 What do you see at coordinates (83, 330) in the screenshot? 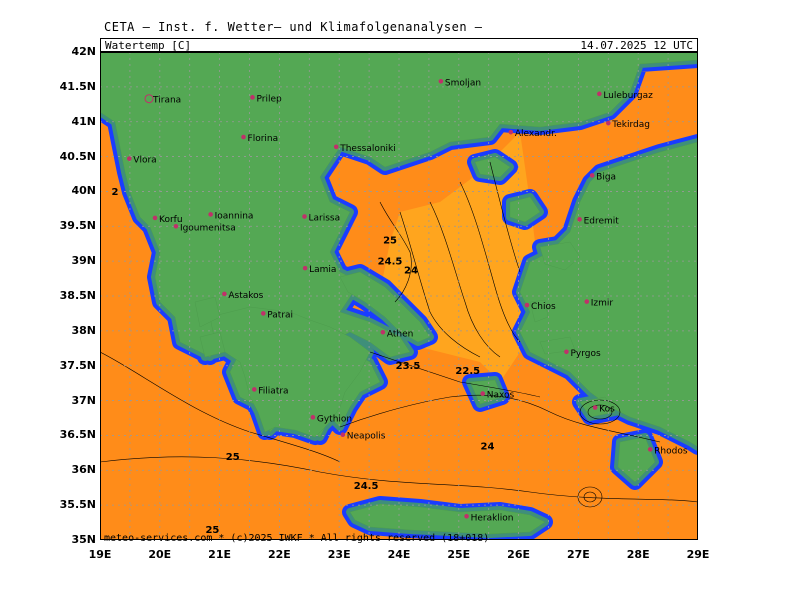
I see `latitude-tick-label: 38N` at bounding box center [83, 330].